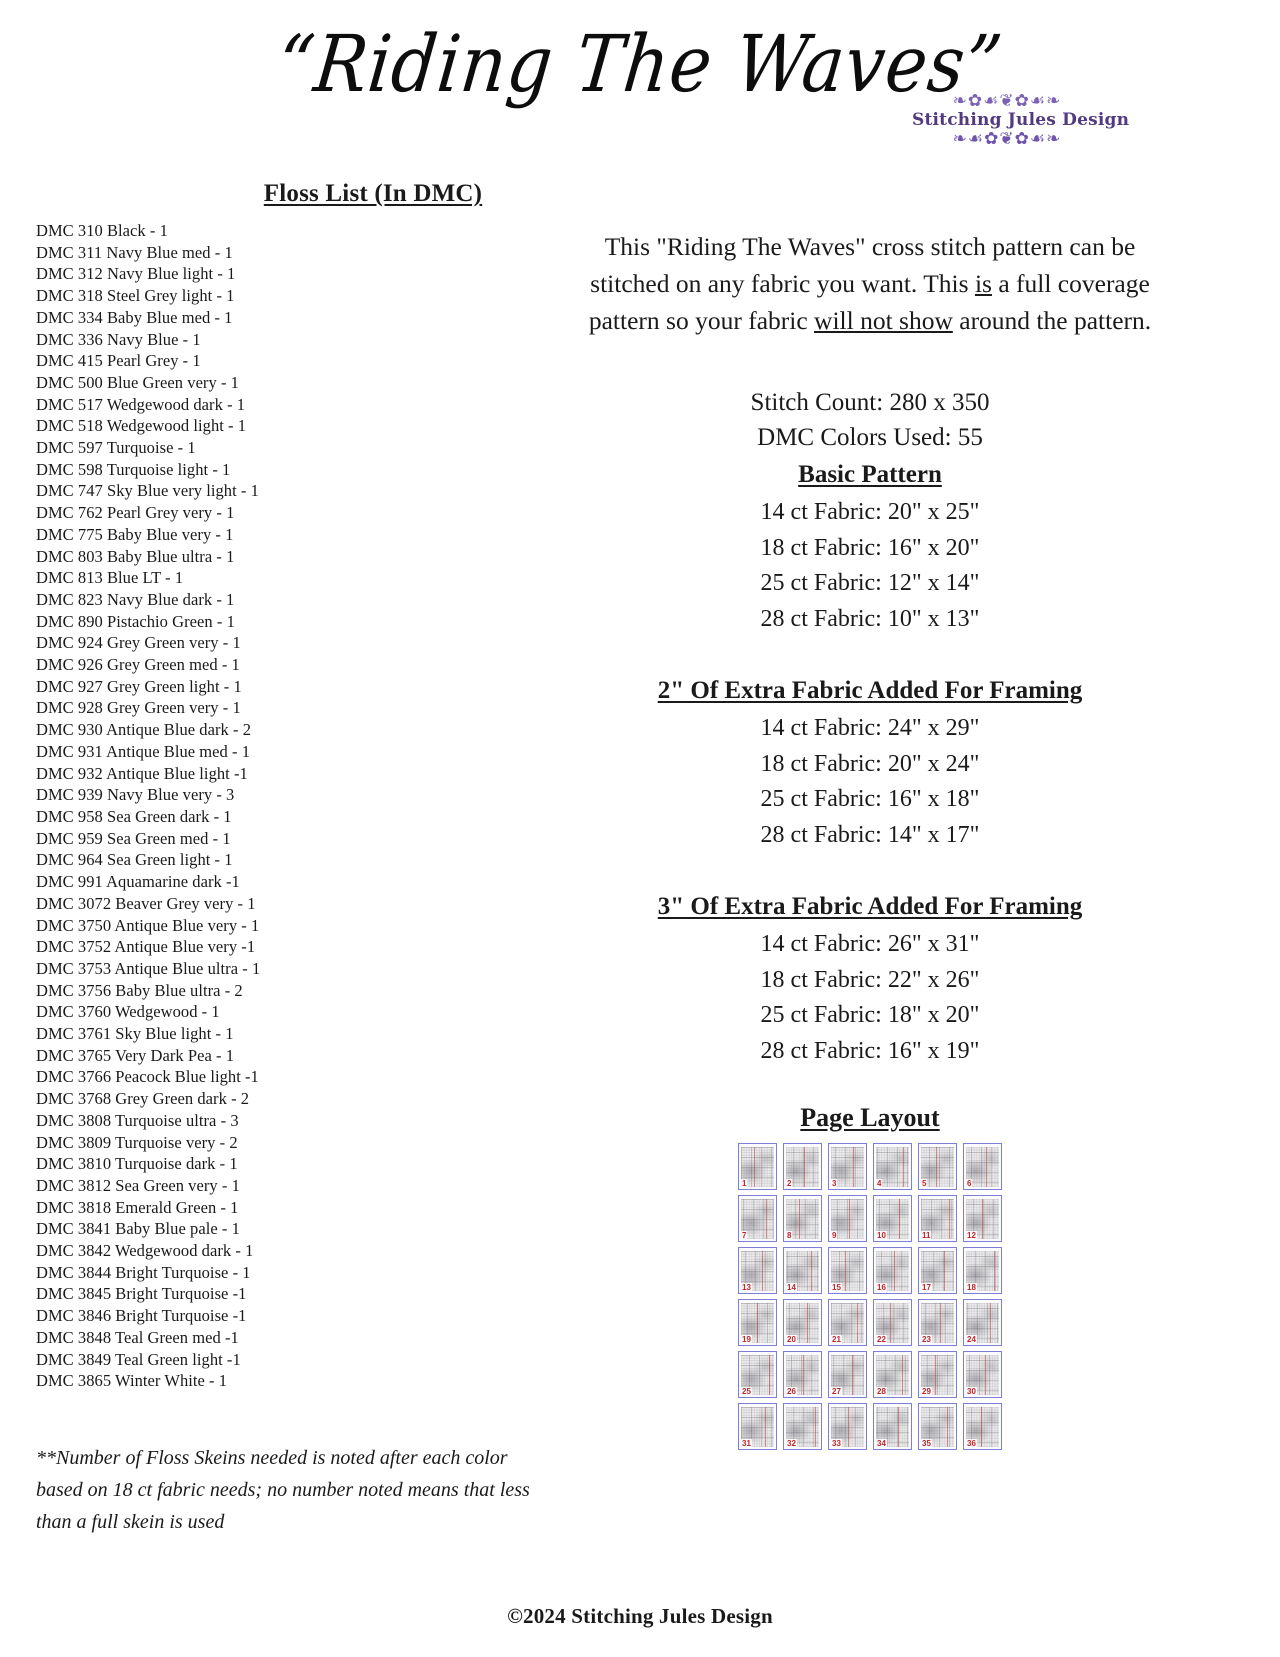 The height and width of the screenshot is (1657, 1280). Describe the element at coordinates (746, 1443) in the screenshot. I see `page-number-label: 31` at that location.